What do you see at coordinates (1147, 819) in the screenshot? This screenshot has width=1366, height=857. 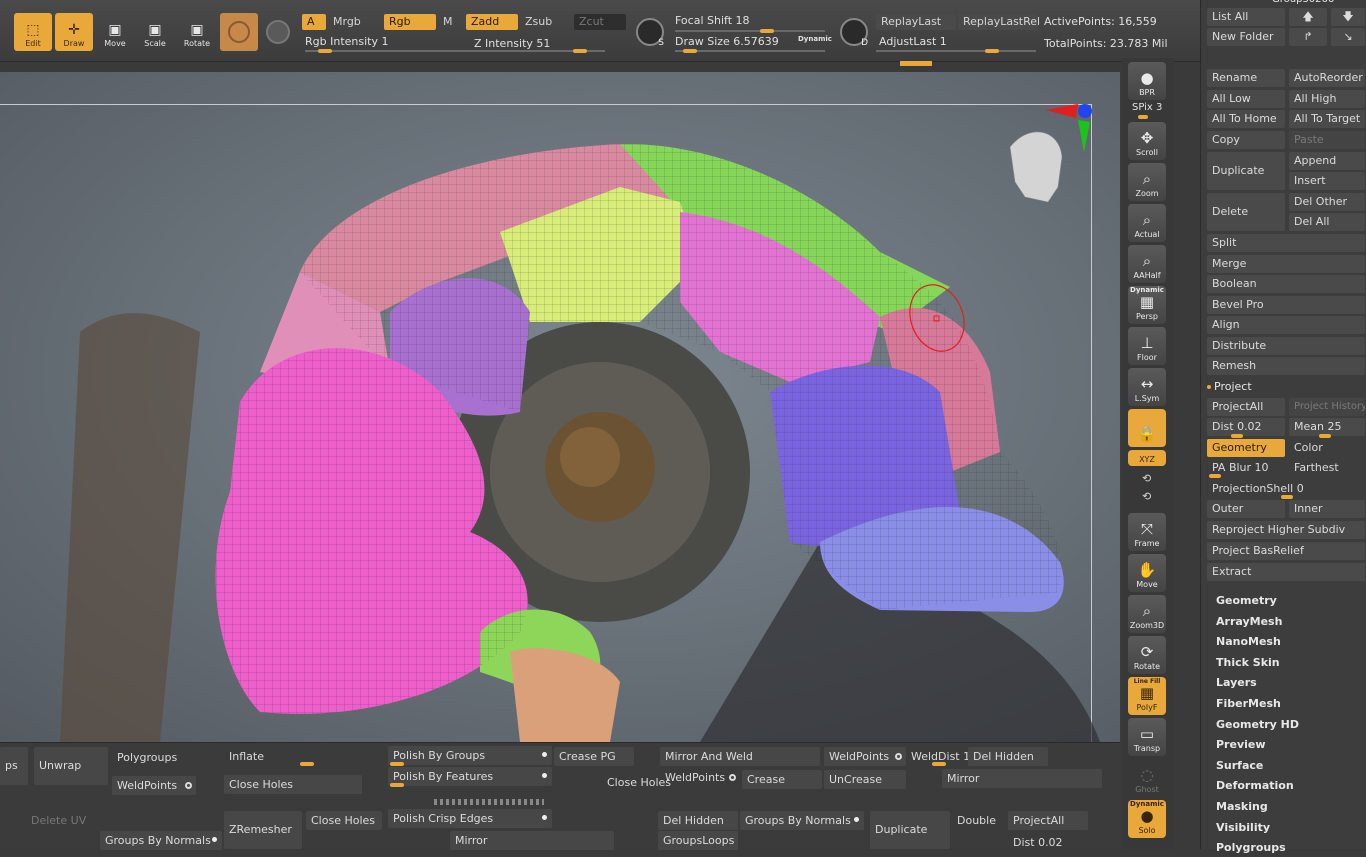 I see `solo-button: Dynamic ● Solo` at bounding box center [1147, 819].